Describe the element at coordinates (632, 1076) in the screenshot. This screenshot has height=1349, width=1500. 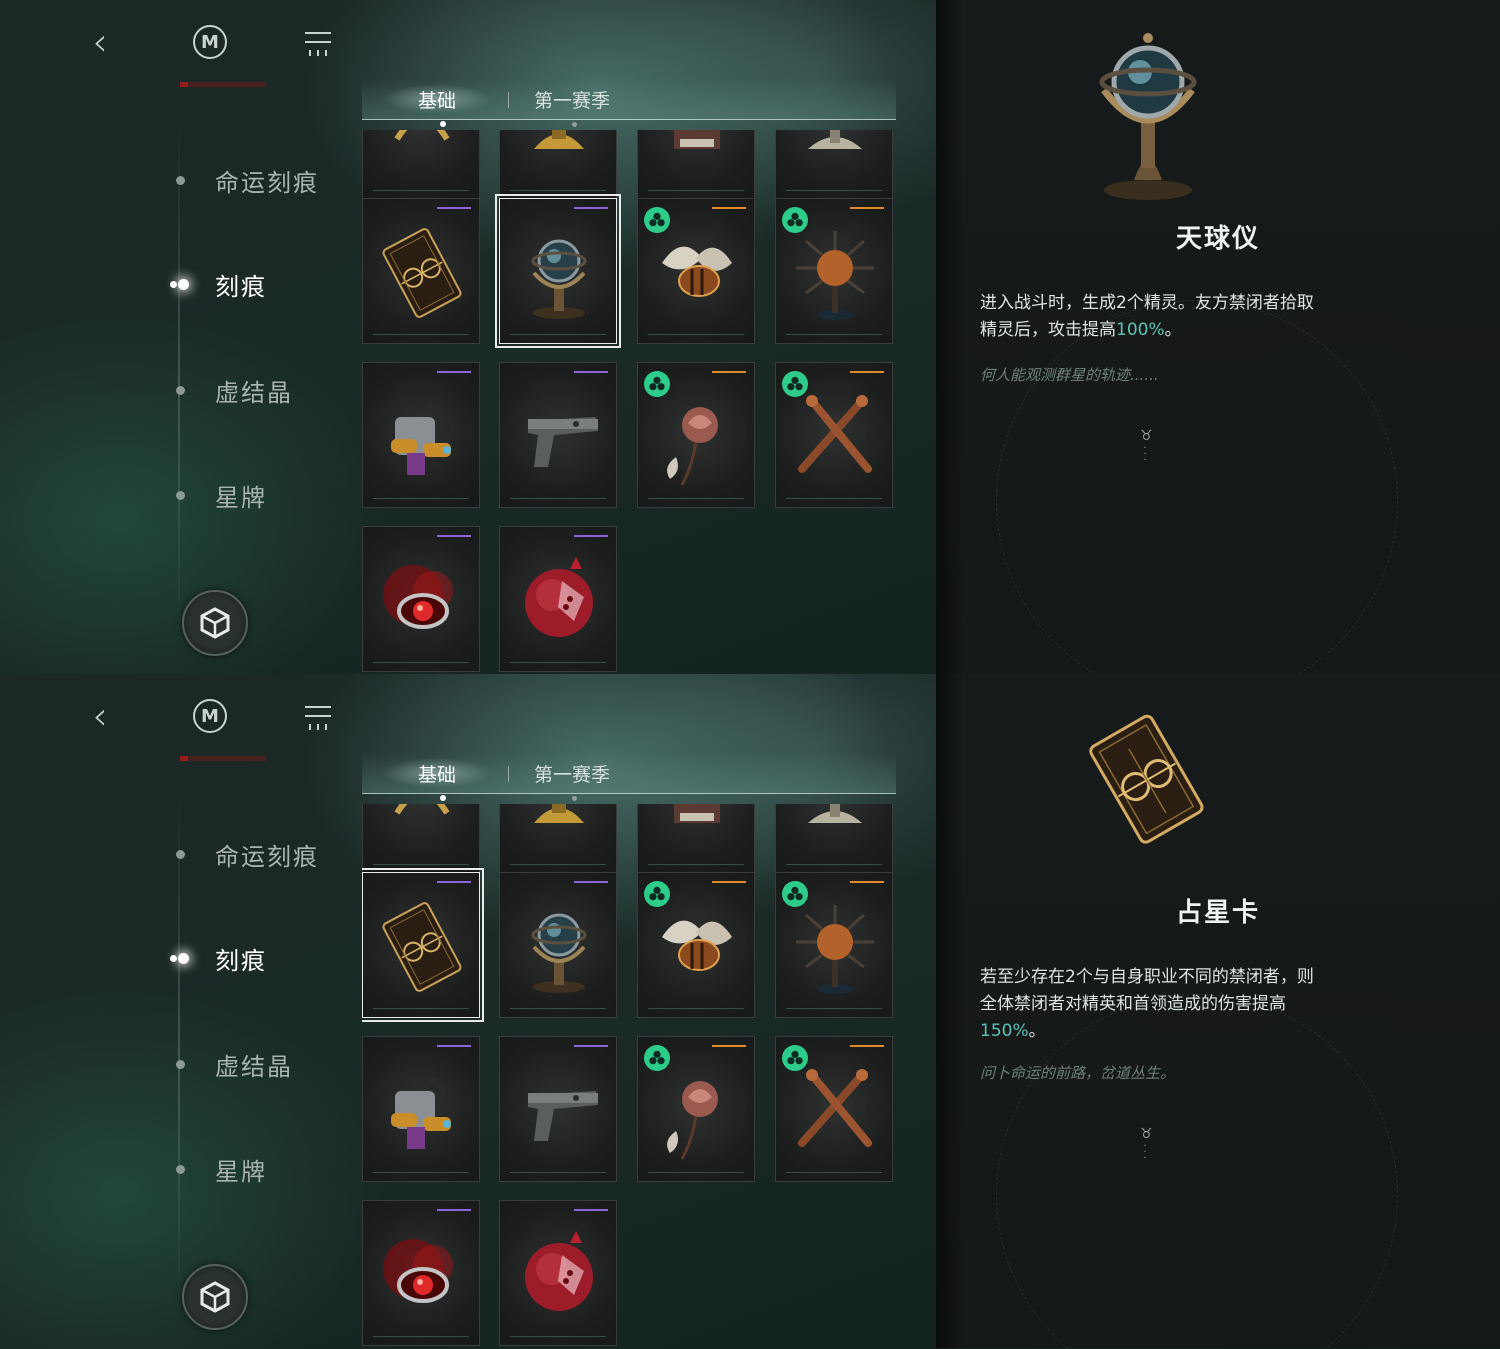
I see `item-grid` at that location.